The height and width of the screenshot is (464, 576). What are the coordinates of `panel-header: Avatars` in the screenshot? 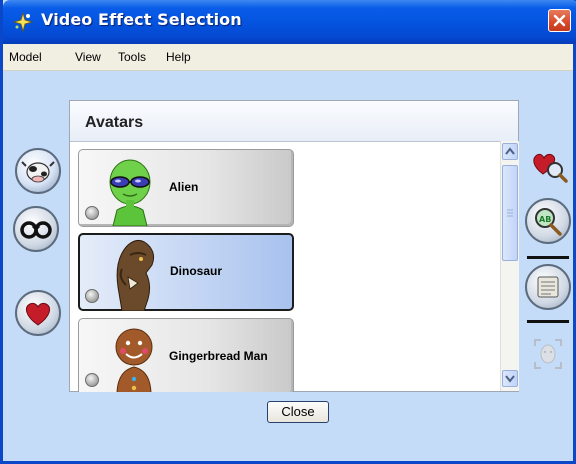 It's located at (294, 121).